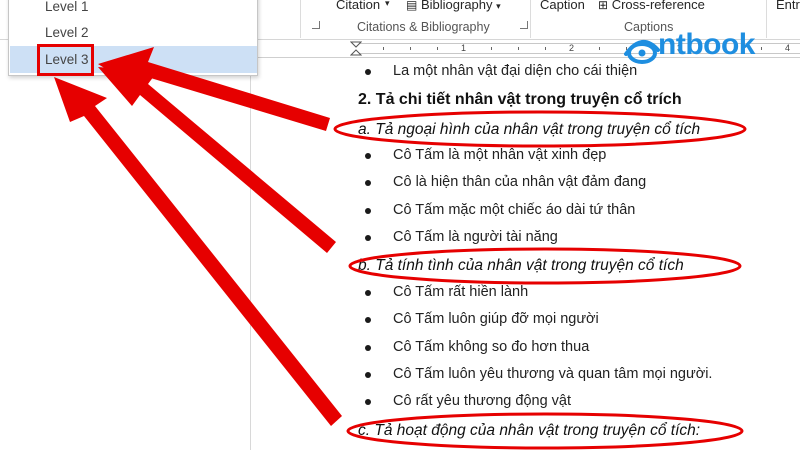 Image resolution: width=800 pixels, height=450 pixels. What do you see at coordinates (515, 71) in the screenshot?
I see `list-item-text: La một nhân vật đại diện cho cái thiện` at bounding box center [515, 71].